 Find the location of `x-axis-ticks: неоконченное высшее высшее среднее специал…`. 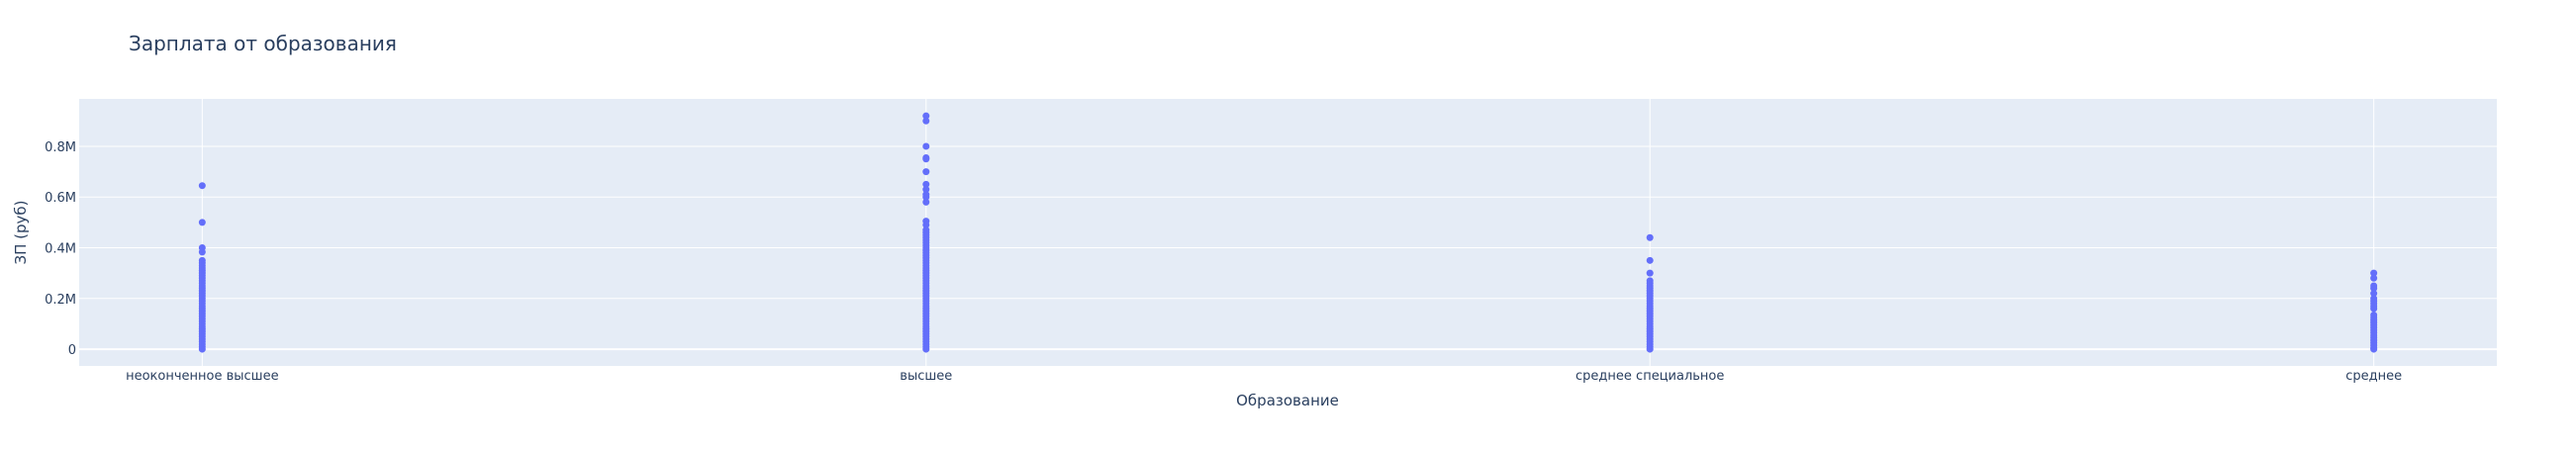

x-axis-ticks: неоконченное высшее высшее среднее специал… is located at coordinates (1264, 376).